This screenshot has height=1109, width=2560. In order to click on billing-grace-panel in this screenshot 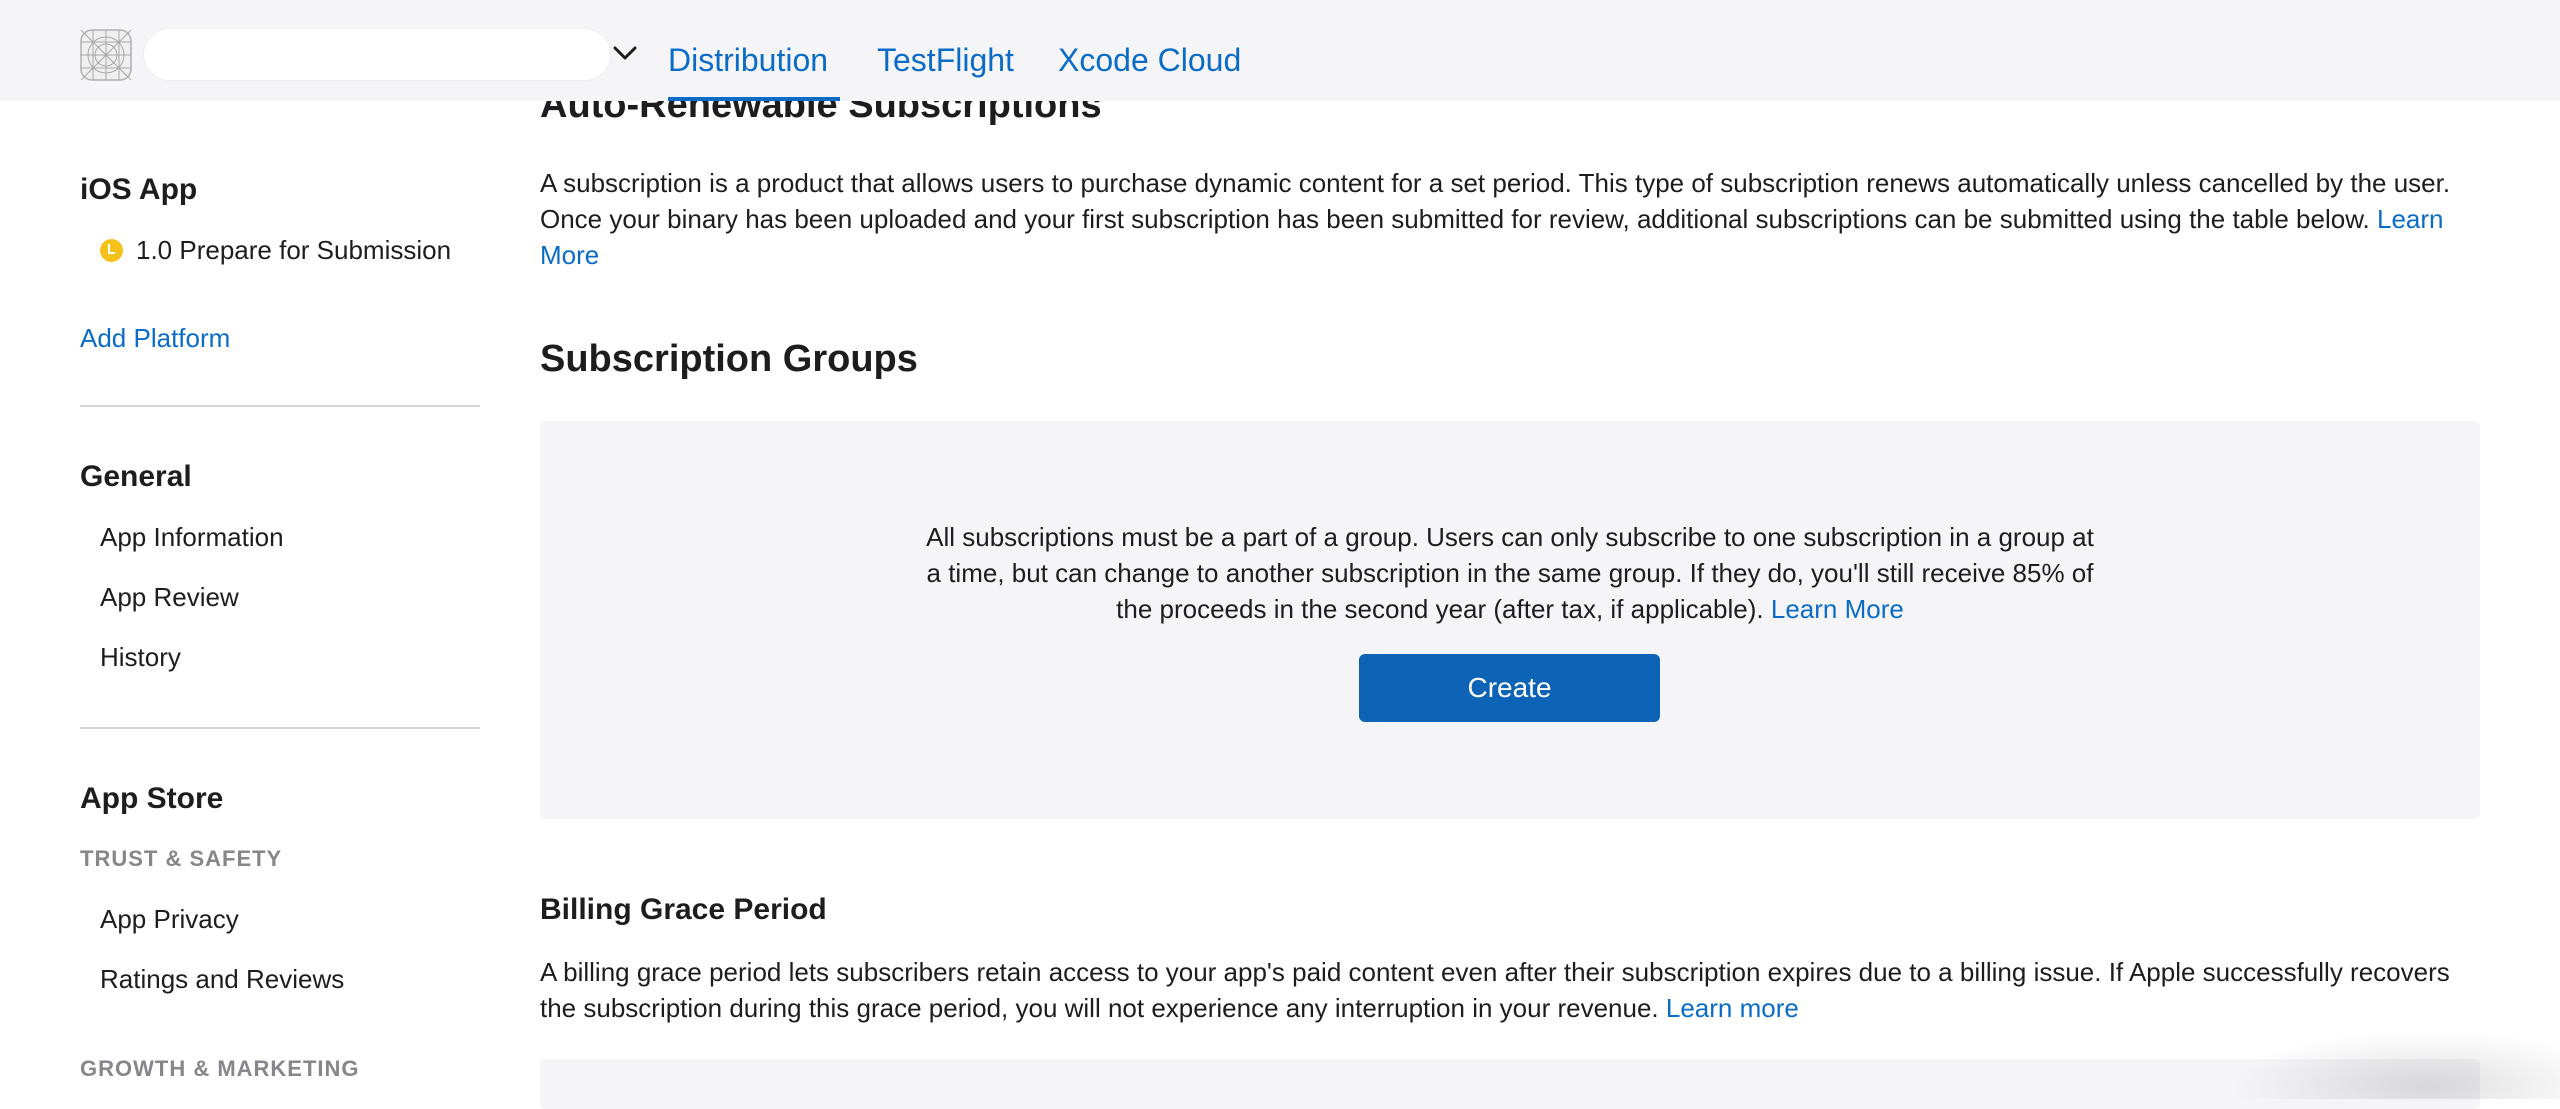, I will do `click(1510, 1084)`.